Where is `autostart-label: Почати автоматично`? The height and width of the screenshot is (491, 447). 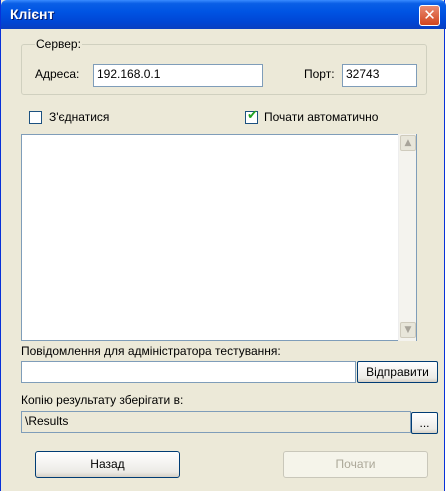 autostart-label: Почати автоматично is located at coordinates (321, 117).